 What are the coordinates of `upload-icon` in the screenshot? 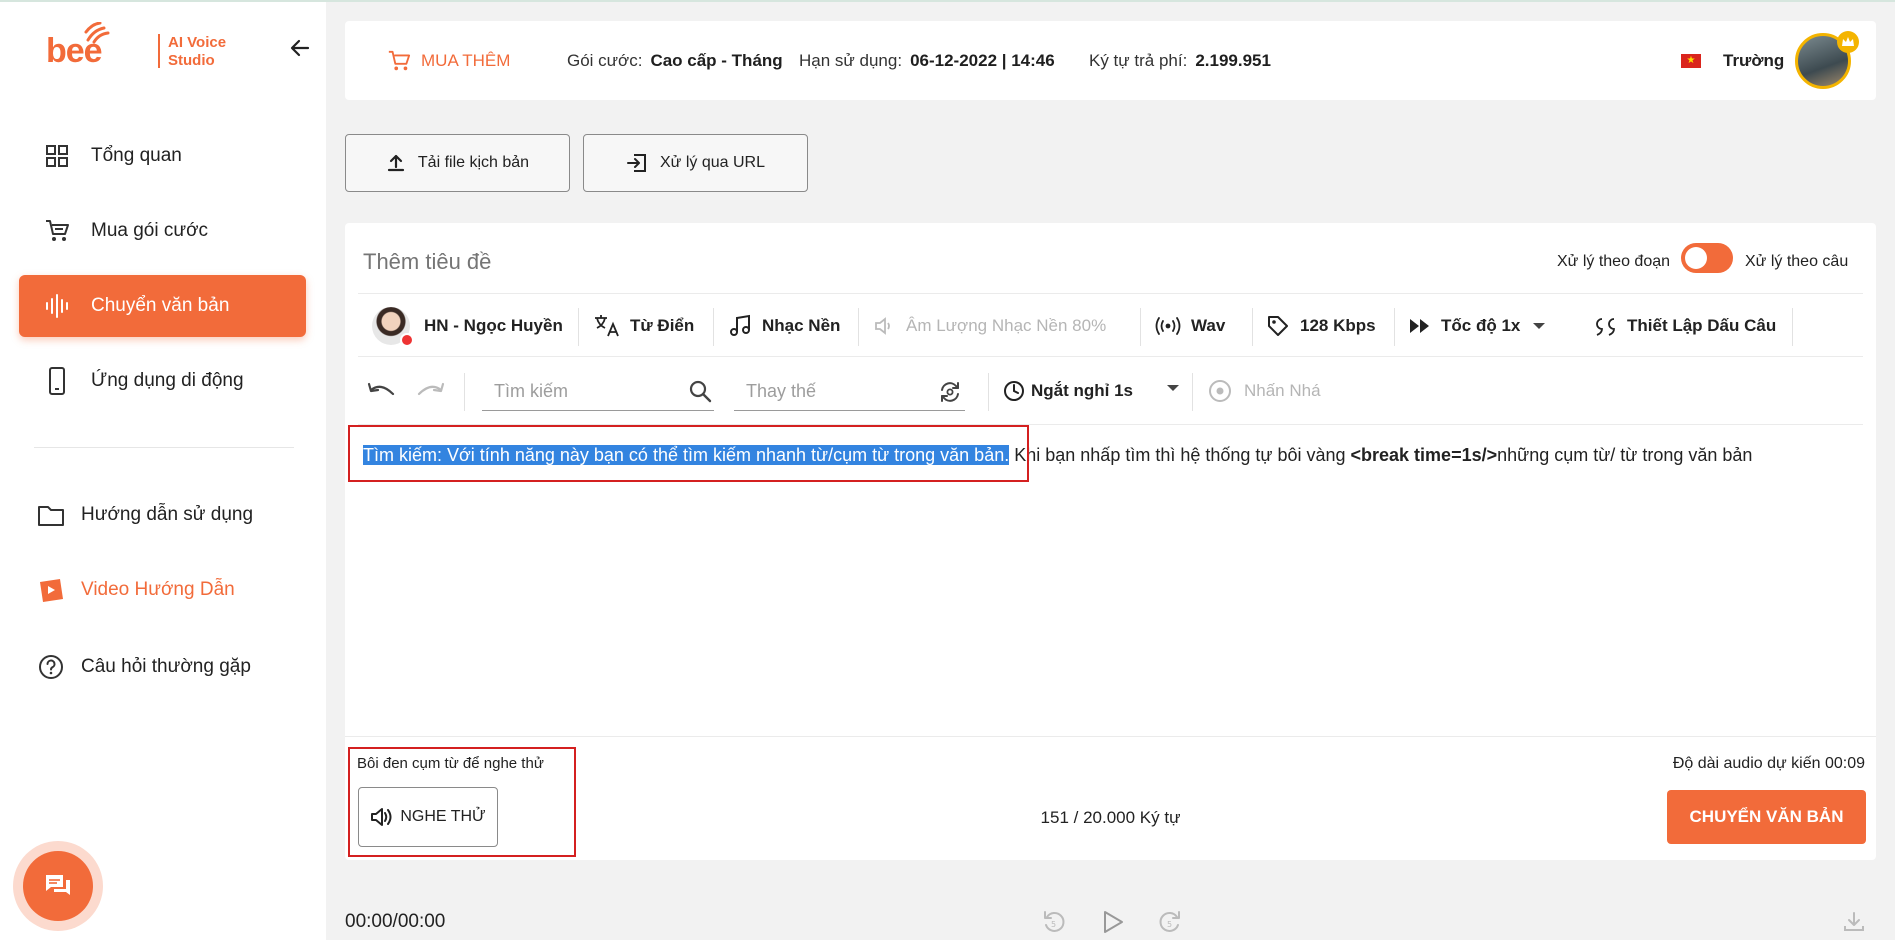 It's located at (396, 163).